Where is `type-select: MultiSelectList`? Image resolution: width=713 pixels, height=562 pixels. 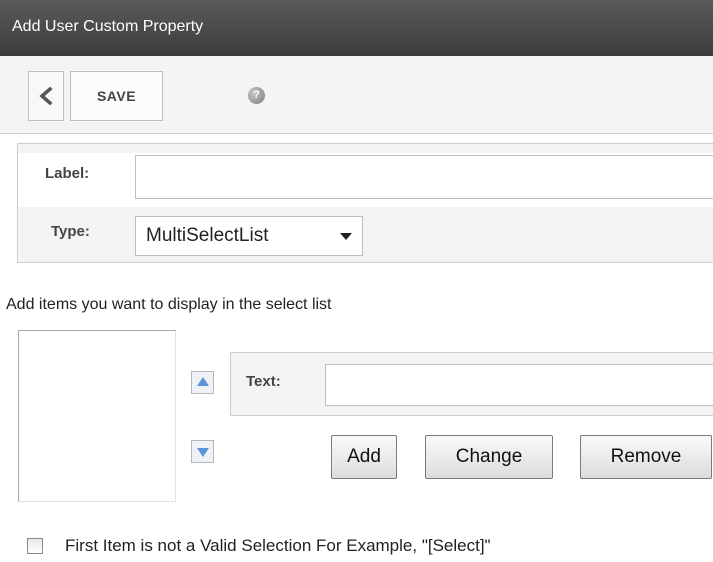
type-select: MultiSelectList is located at coordinates (249, 236).